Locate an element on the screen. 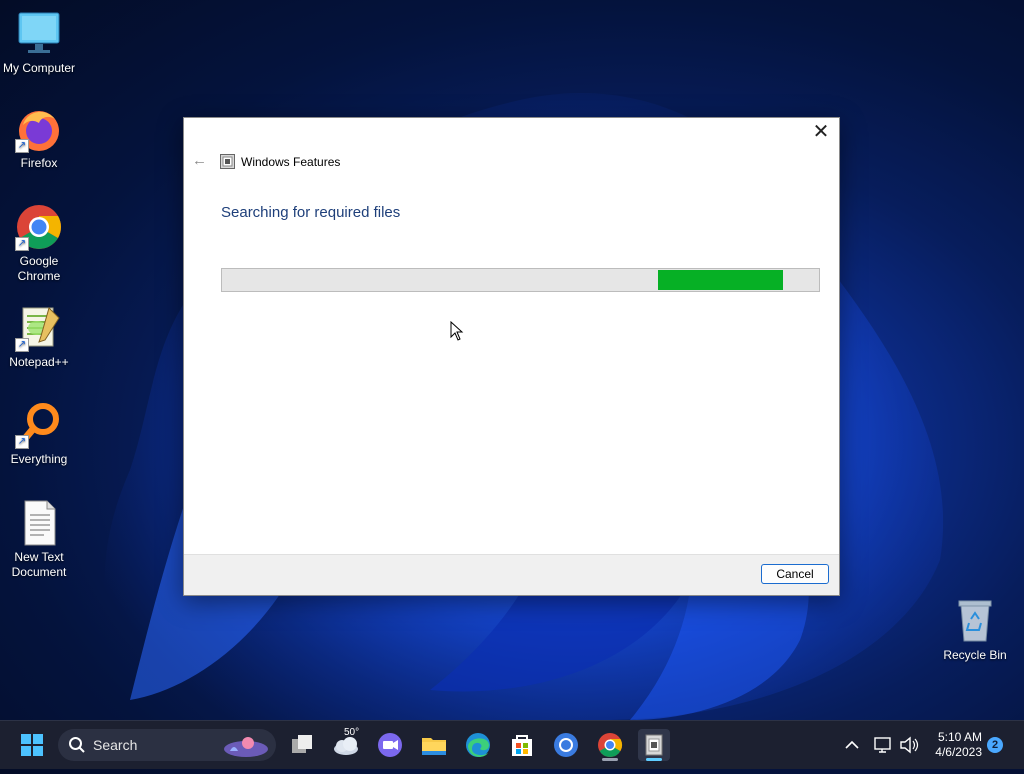  desktop-icon-label: Notepad++ is located at coordinates (39, 362).